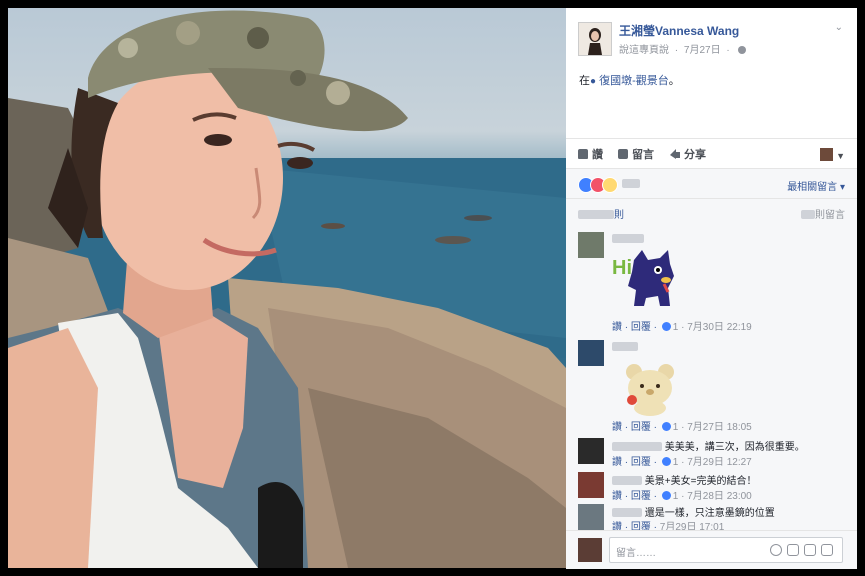 The width and height of the screenshot is (865, 576). Describe the element at coordinates (682, 48) in the screenshot. I see `post-meta: 說這專頁說 · 7月27日 ·` at that location.